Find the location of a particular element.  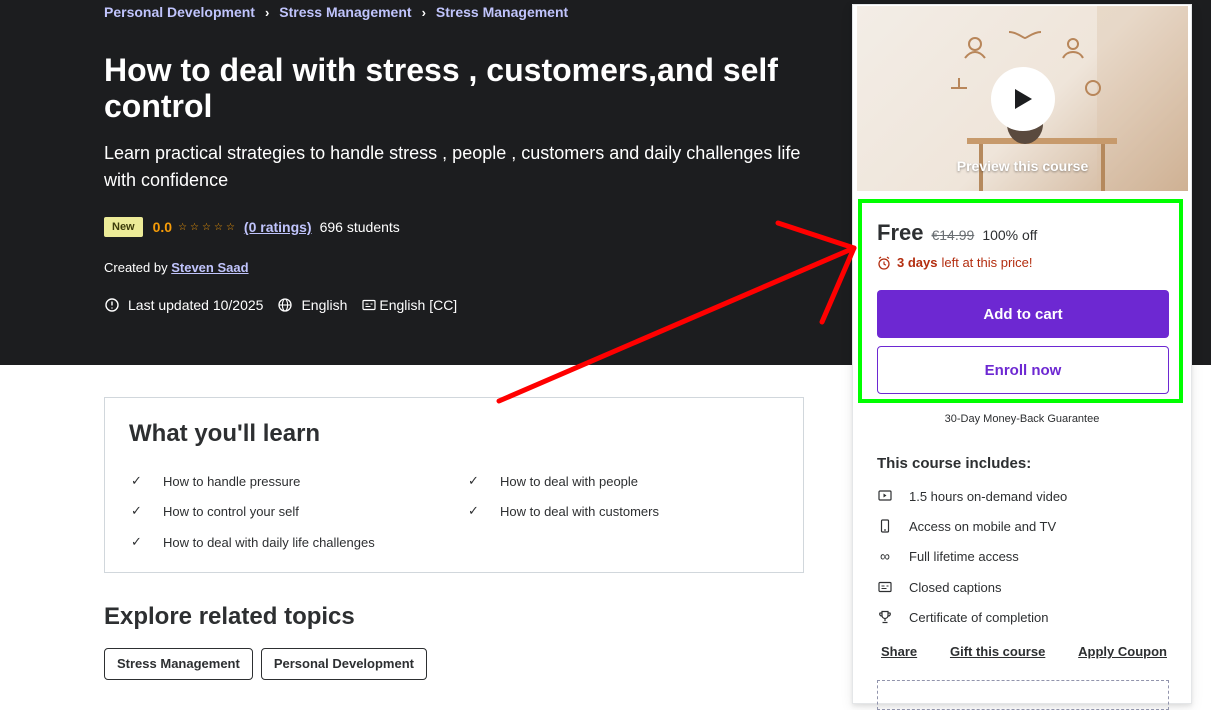

coupon-box is located at coordinates (1023, 695).